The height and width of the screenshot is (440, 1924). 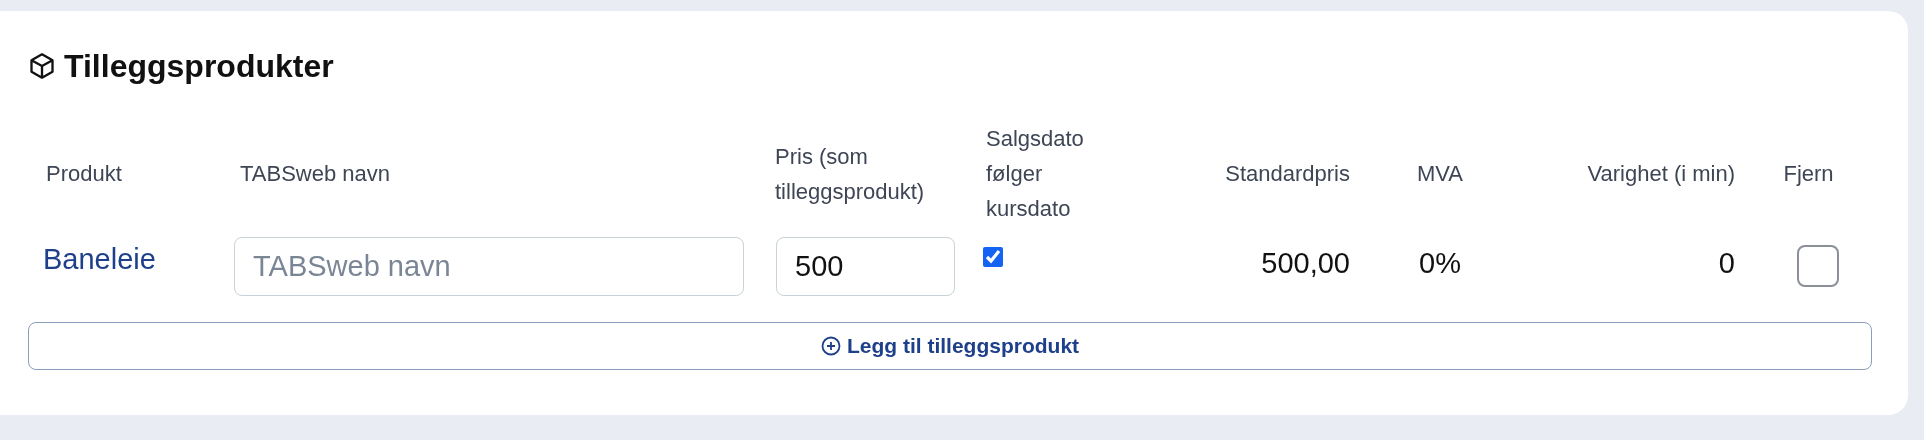 What do you see at coordinates (1439, 174) in the screenshot?
I see `column-header: MVA` at bounding box center [1439, 174].